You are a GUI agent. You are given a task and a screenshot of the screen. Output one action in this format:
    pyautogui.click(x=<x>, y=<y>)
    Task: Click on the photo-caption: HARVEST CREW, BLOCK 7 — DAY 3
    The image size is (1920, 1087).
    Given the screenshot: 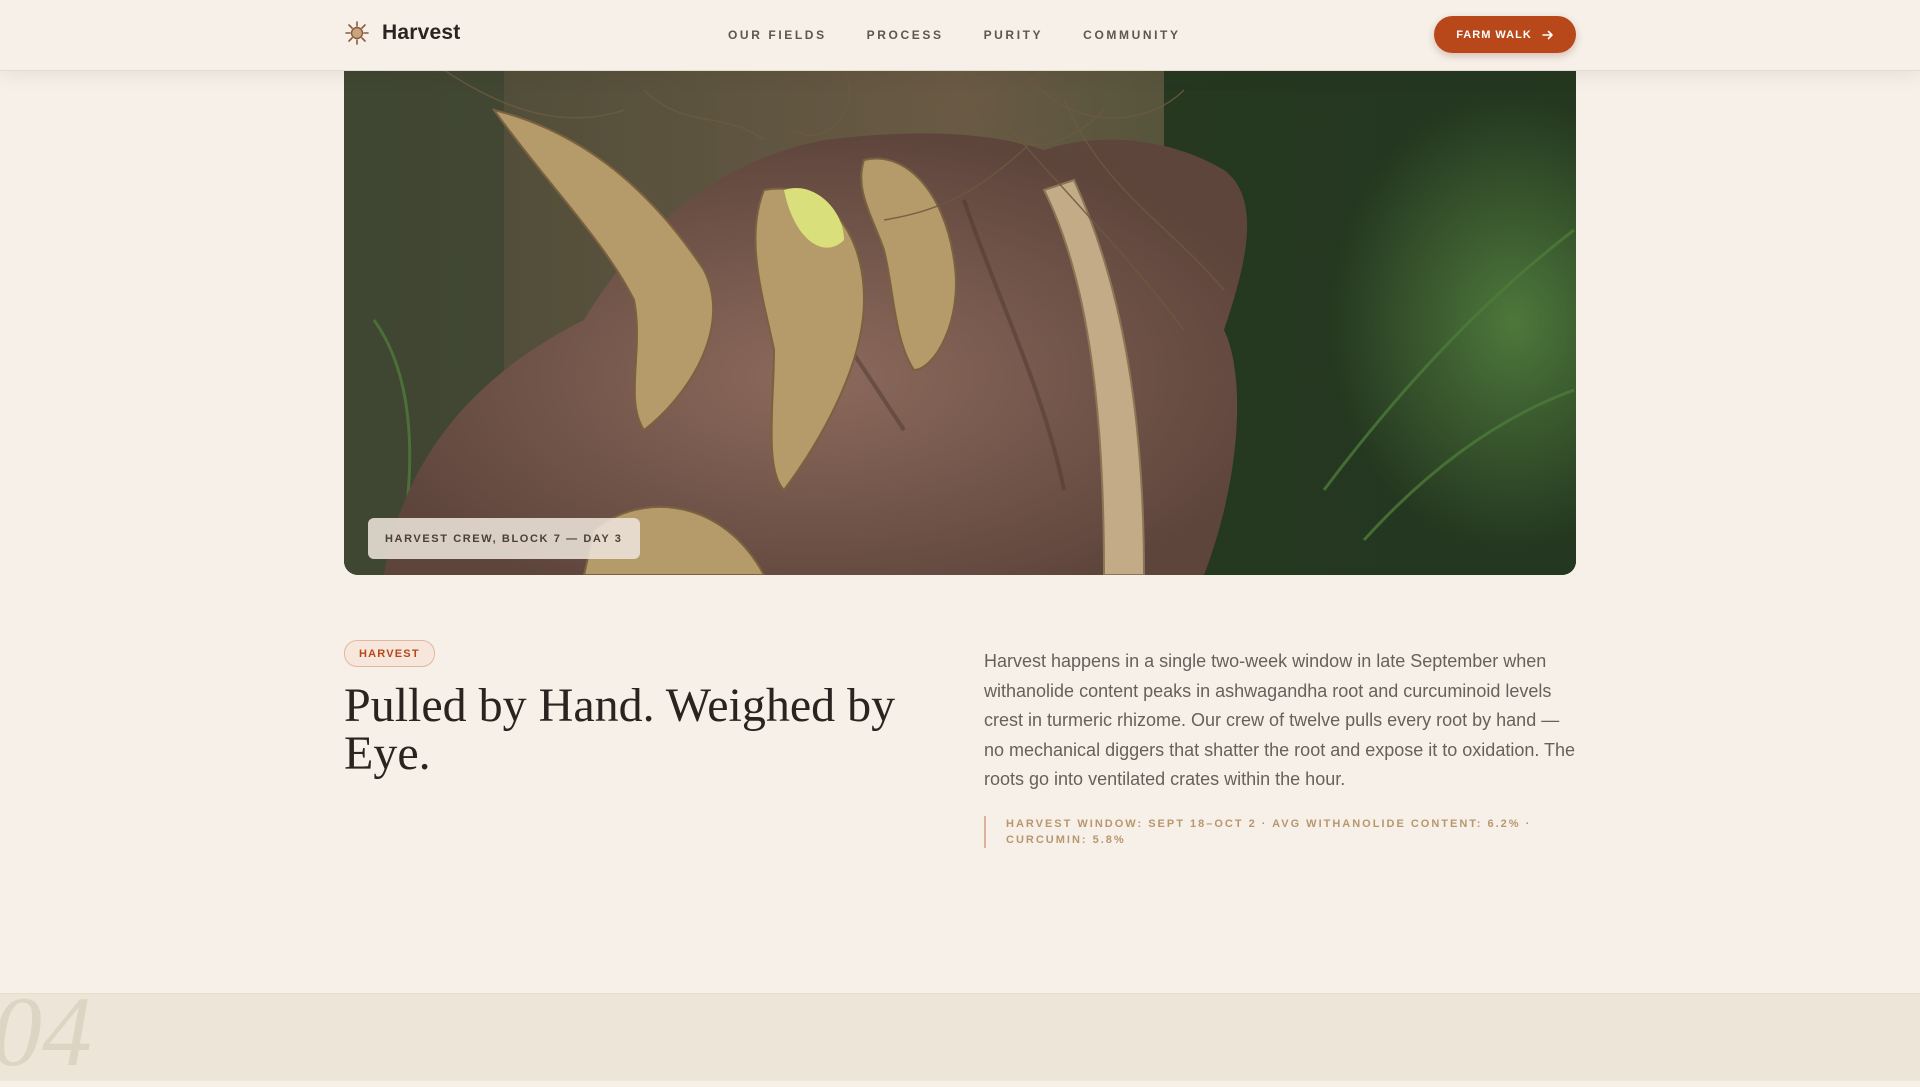 What is the action you would take?
    pyautogui.click(x=504, y=538)
    